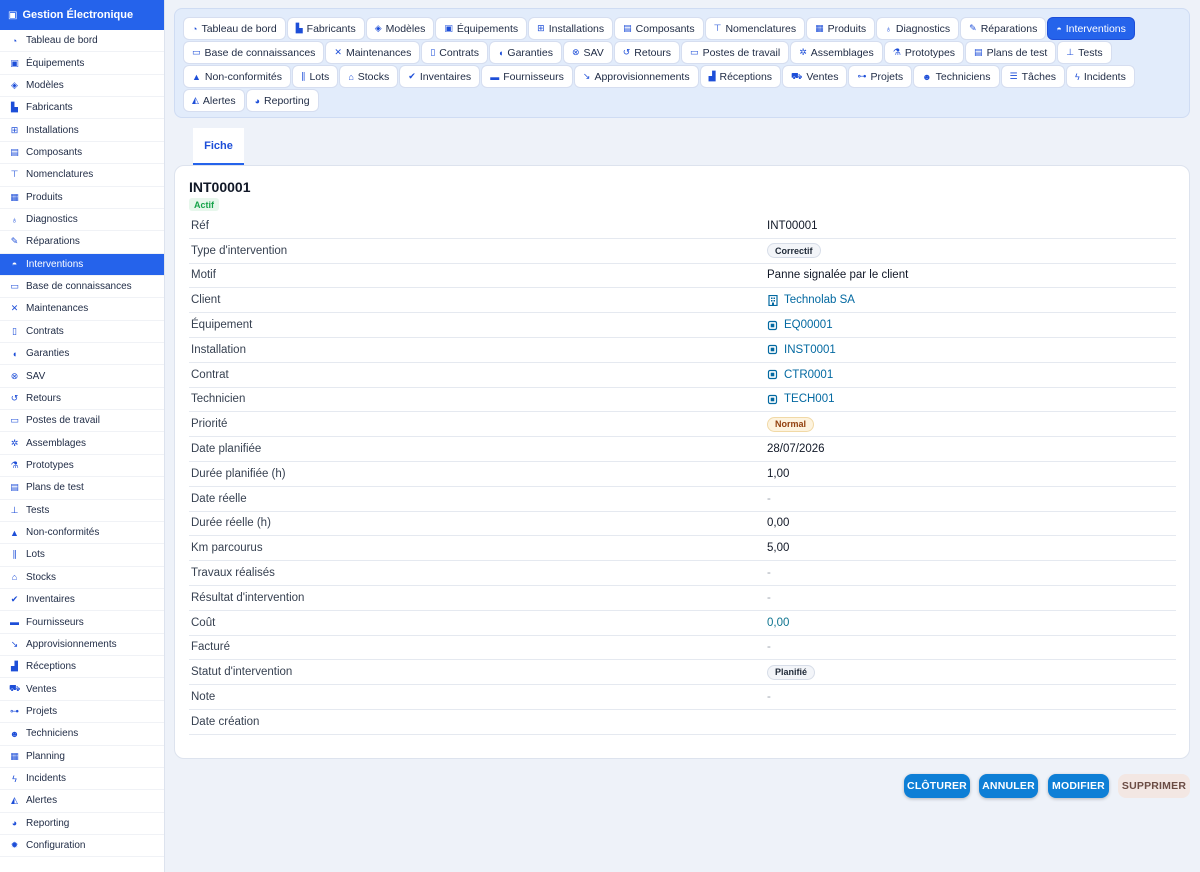  Describe the element at coordinates (42, 801) in the screenshot. I see `sidebar-item-label: Alertes` at that location.